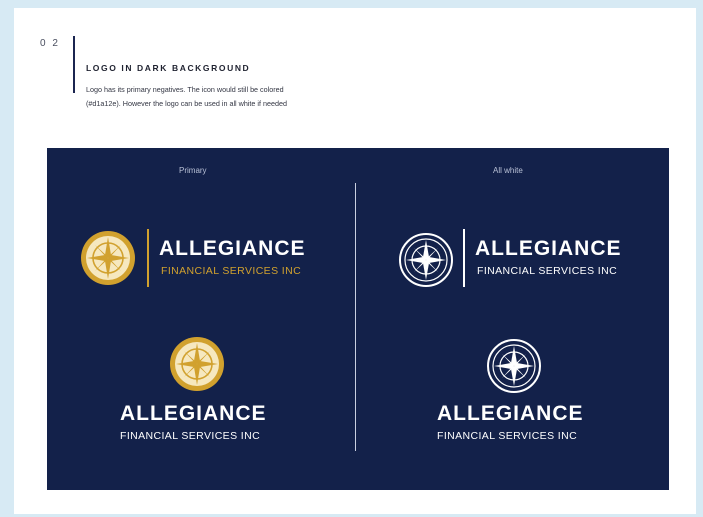  Describe the element at coordinates (168, 68) in the screenshot. I see `section-title: LOGO IN DARK BACKGROUND` at that location.